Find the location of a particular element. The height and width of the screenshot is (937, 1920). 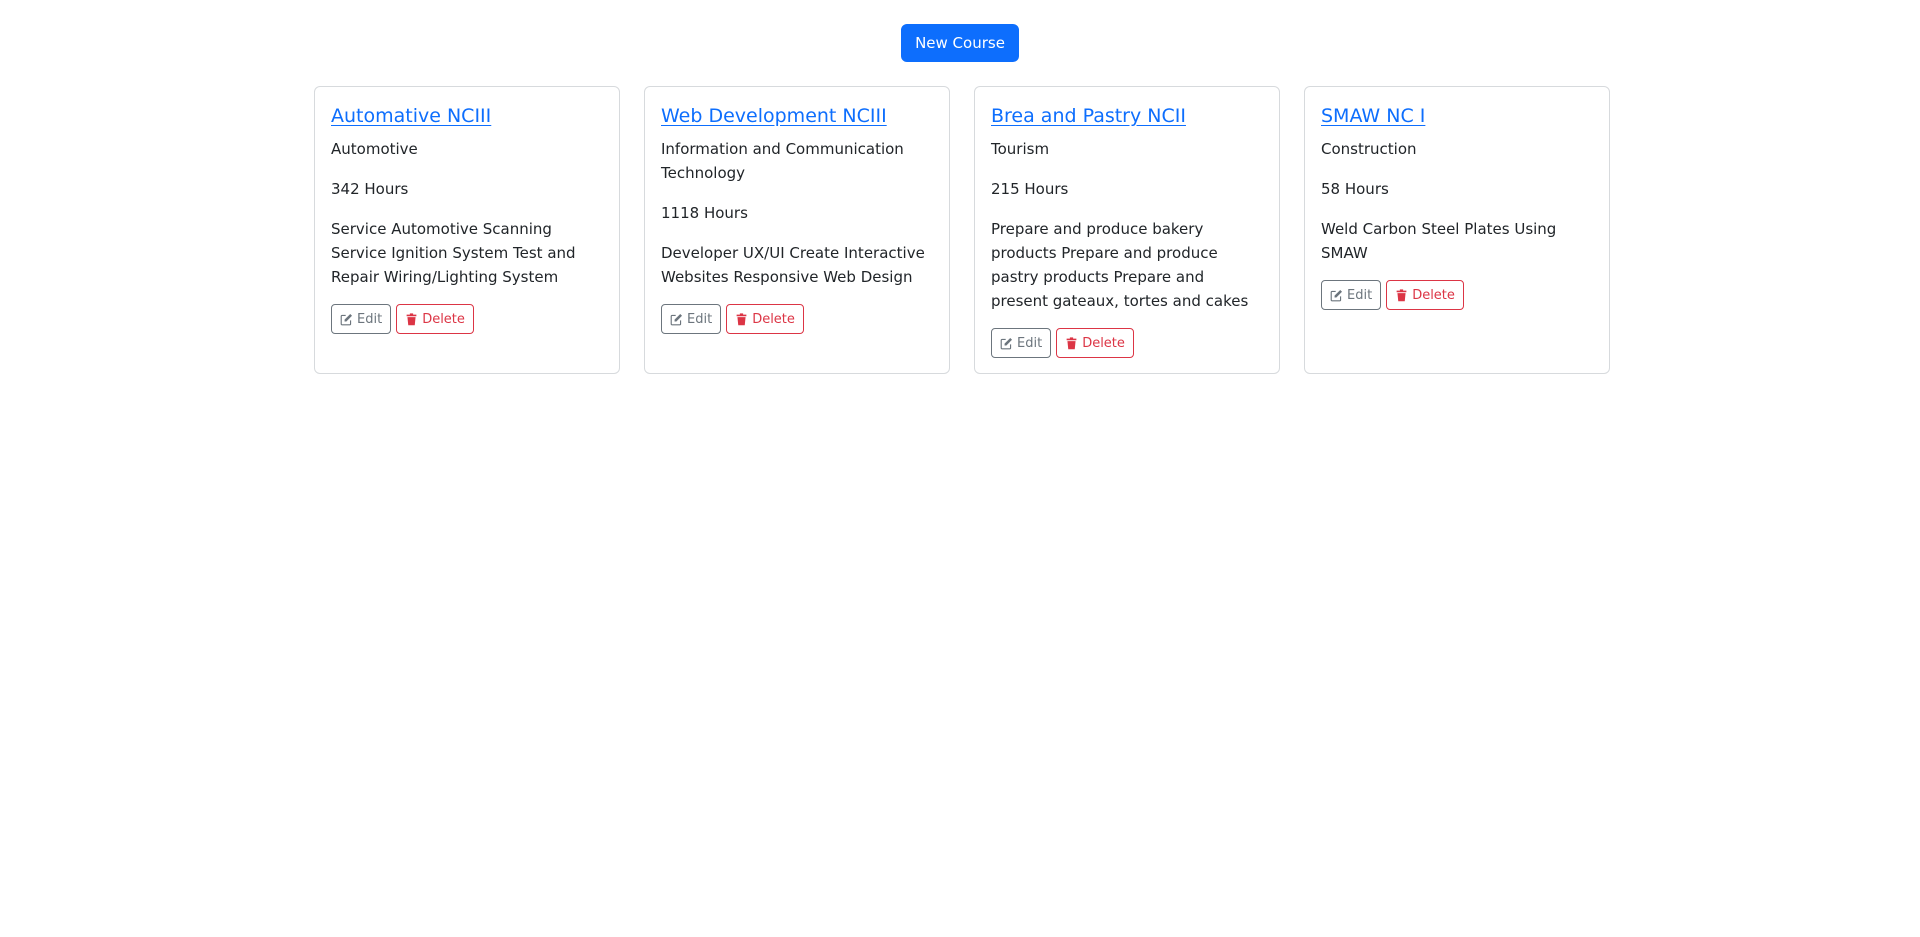

toolbar: New Course is located at coordinates (960, 43).